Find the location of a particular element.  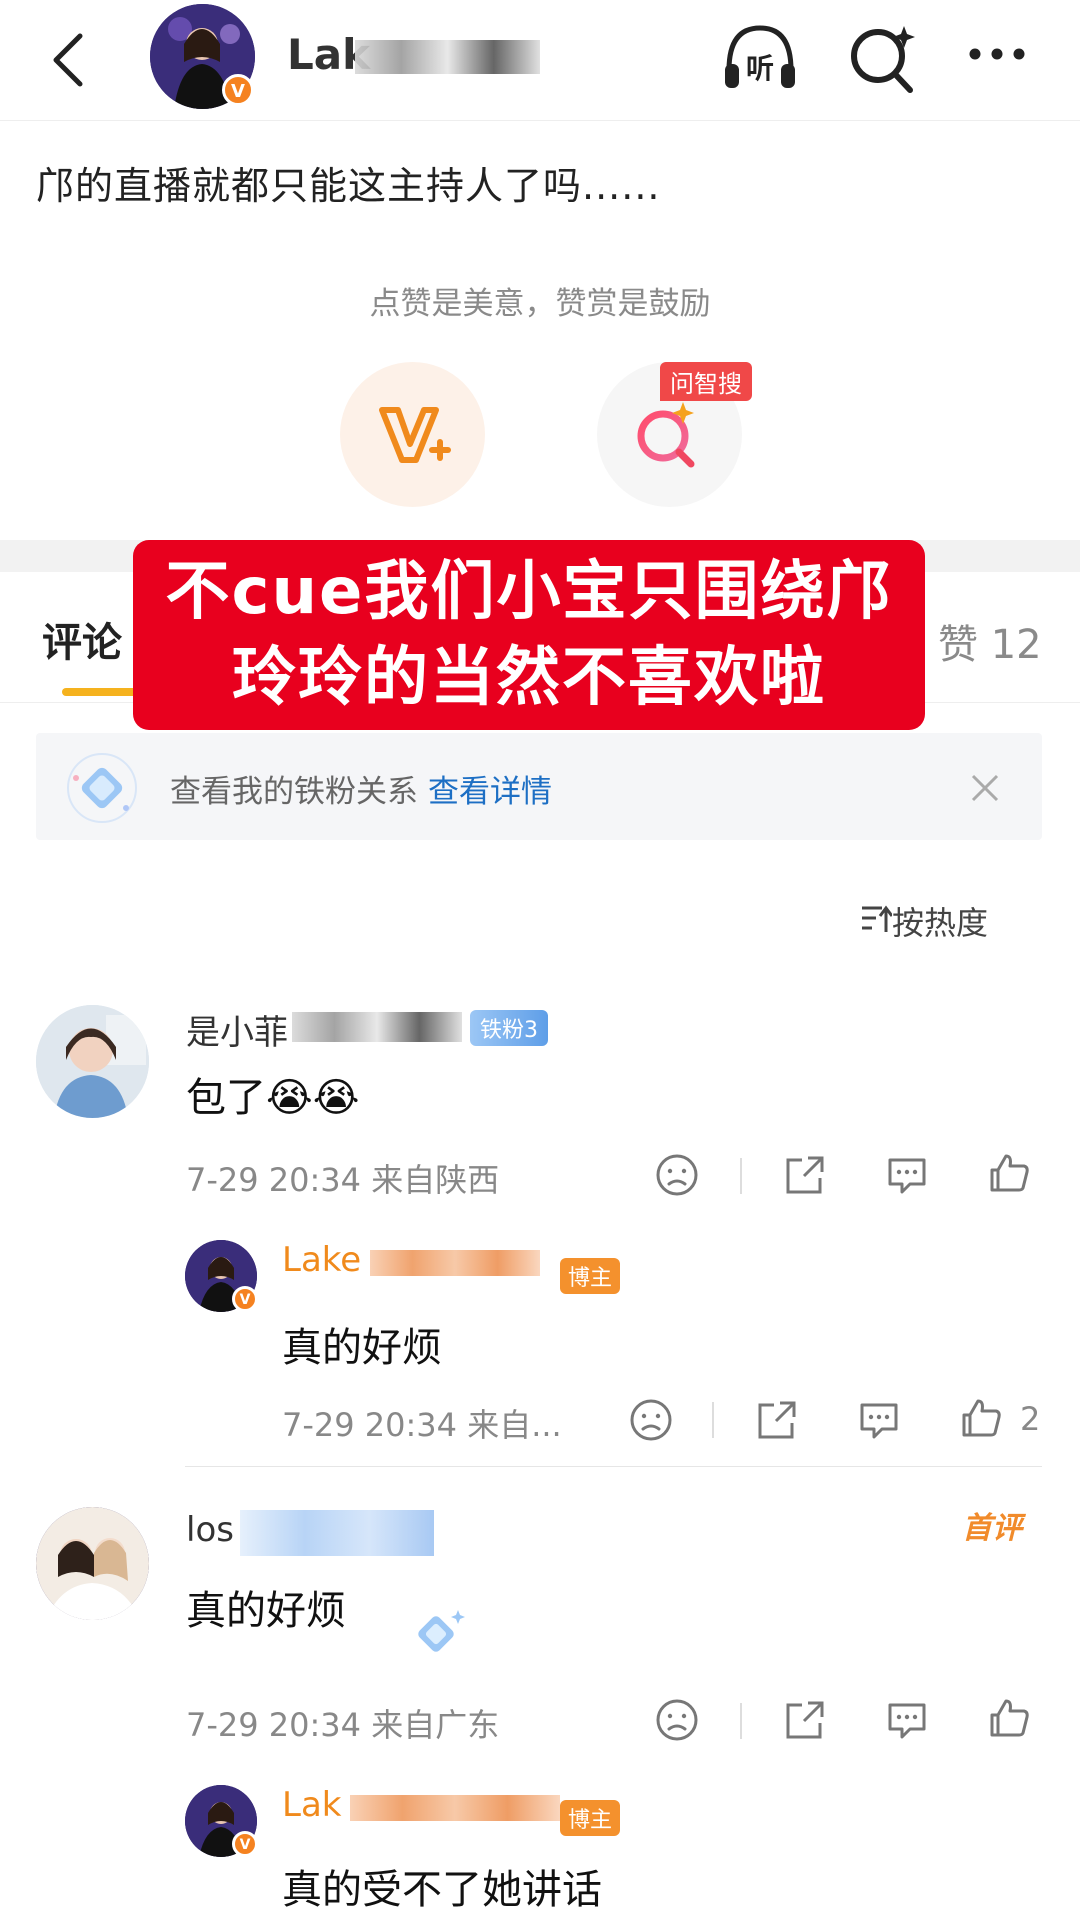

like-count: 2 is located at coordinates (1030, 1419).